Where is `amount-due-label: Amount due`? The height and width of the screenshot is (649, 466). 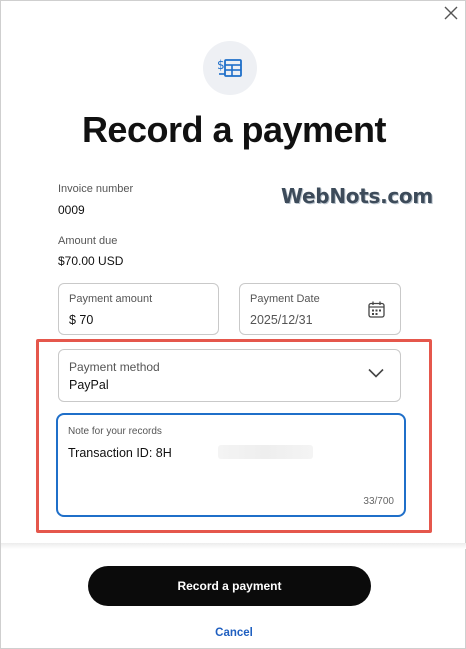
amount-due-label: Amount due is located at coordinates (88, 241).